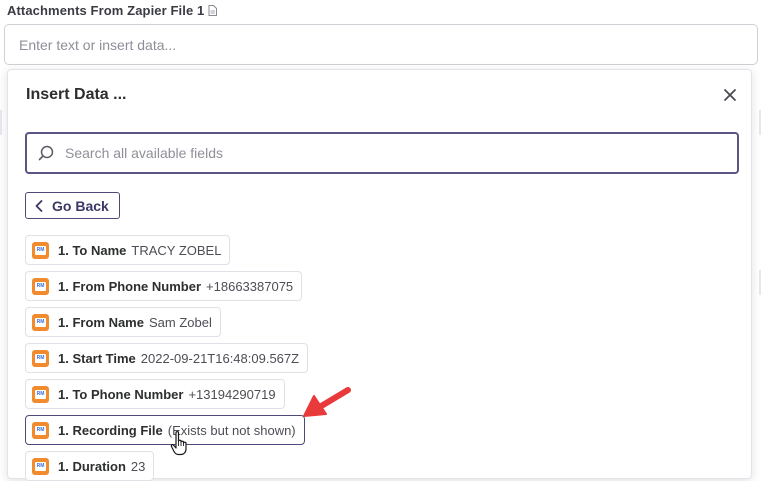 The height and width of the screenshot is (481, 762). I want to click on search-icon, so click(46, 153).